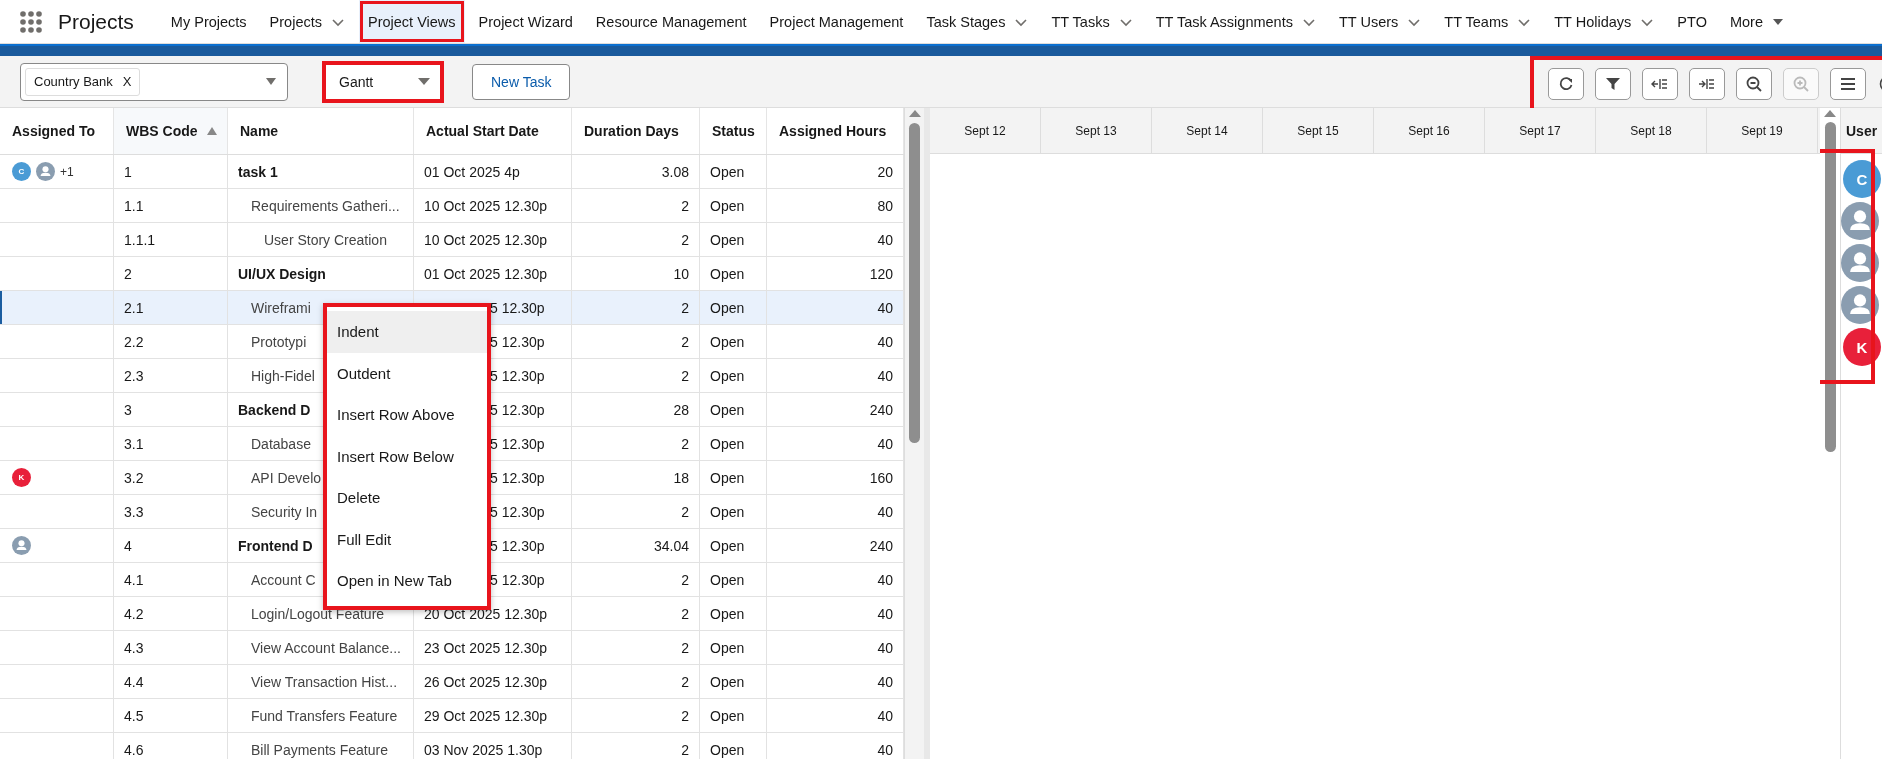 The image size is (1882, 759). I want to click on wbs-cell: 1.1.1, so click(171, 239).